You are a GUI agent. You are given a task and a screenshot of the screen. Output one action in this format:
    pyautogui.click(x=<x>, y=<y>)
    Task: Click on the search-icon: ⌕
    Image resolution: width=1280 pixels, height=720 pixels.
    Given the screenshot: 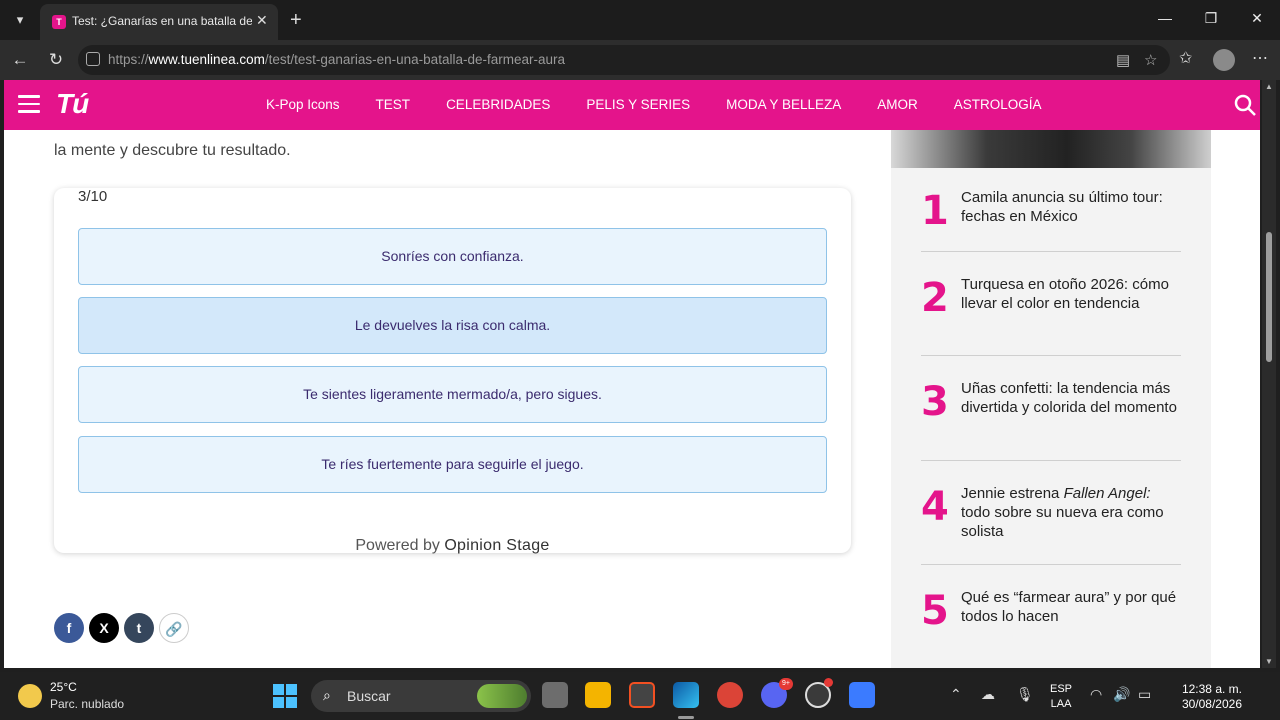 What is the action you would take?
    pyautogui.click(x=327, y=695)
    